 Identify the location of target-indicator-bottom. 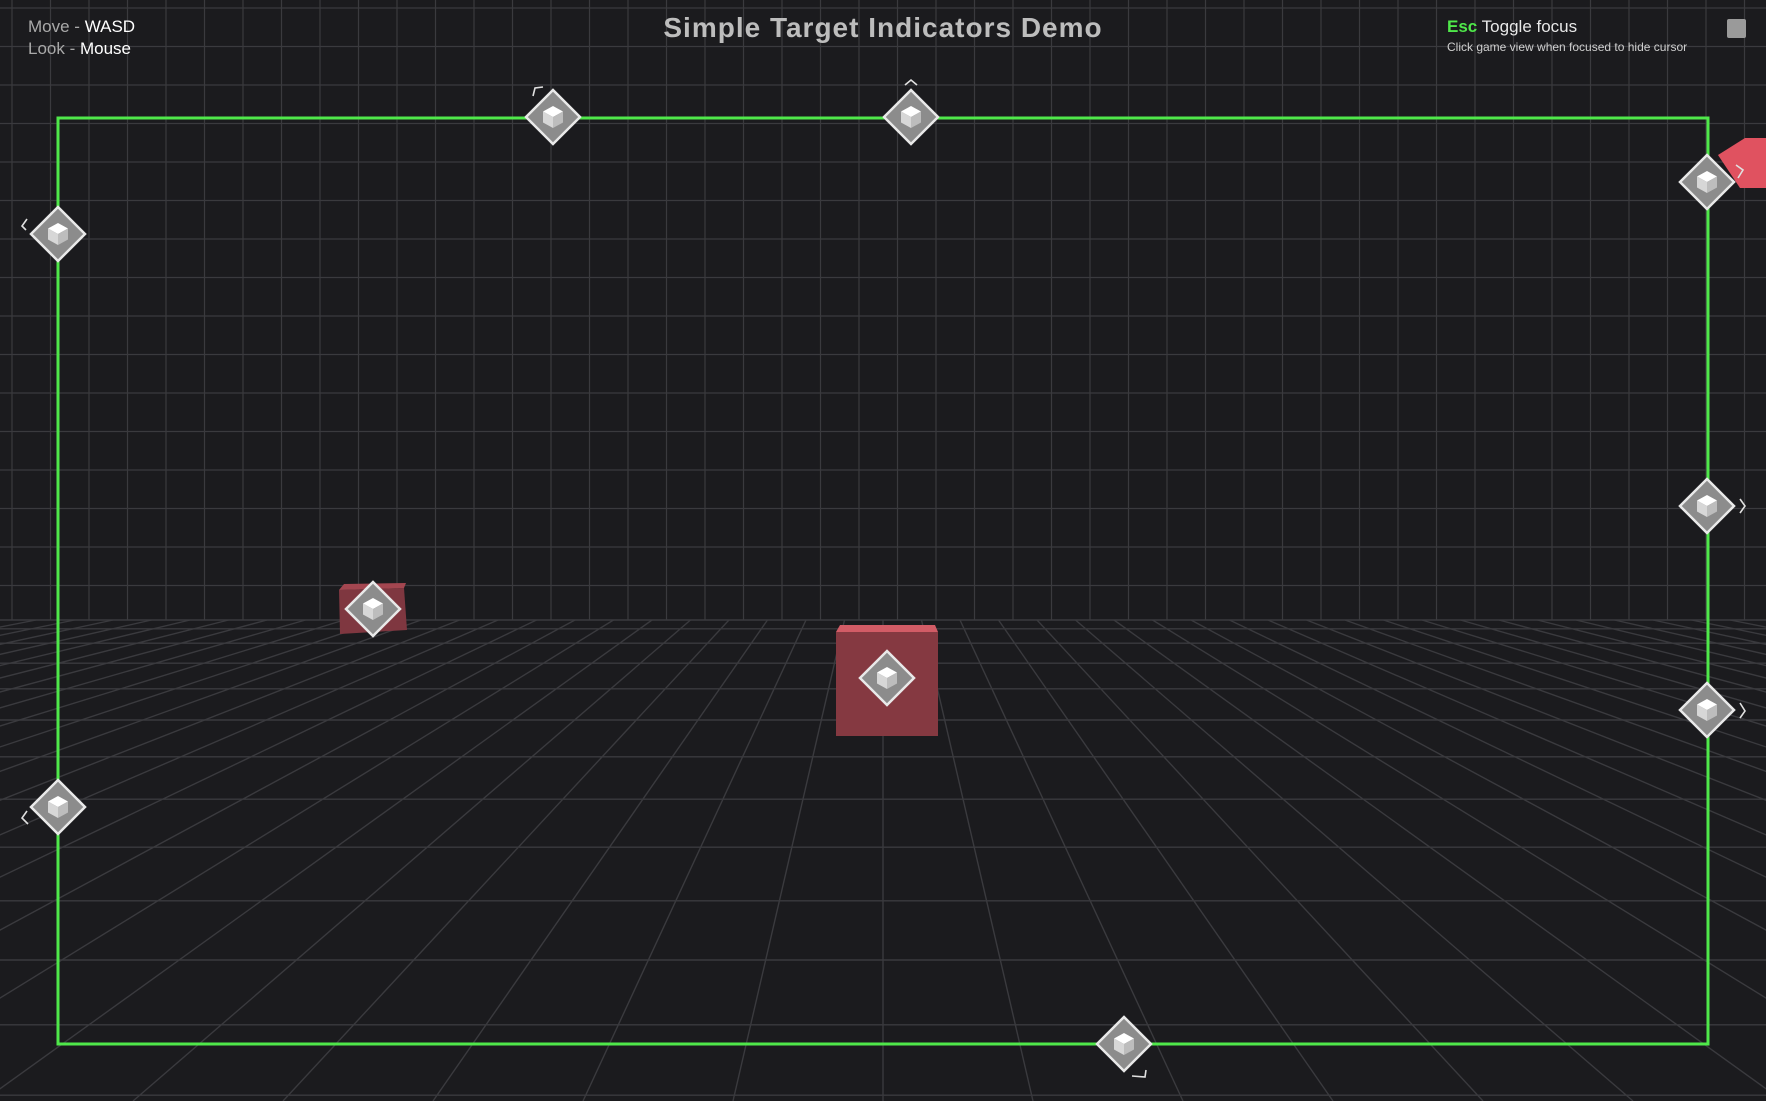
(1124, 1046).